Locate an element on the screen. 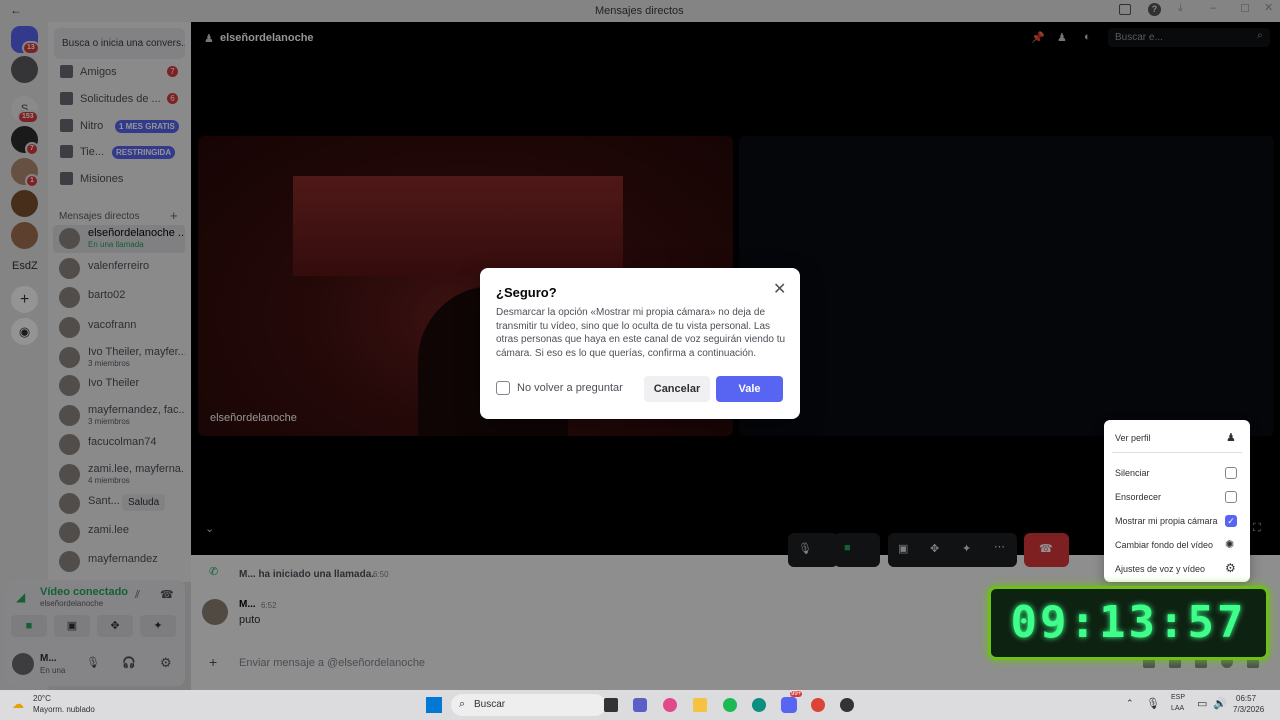  lang-layout: LAA is located at coordinates (1177, 708).